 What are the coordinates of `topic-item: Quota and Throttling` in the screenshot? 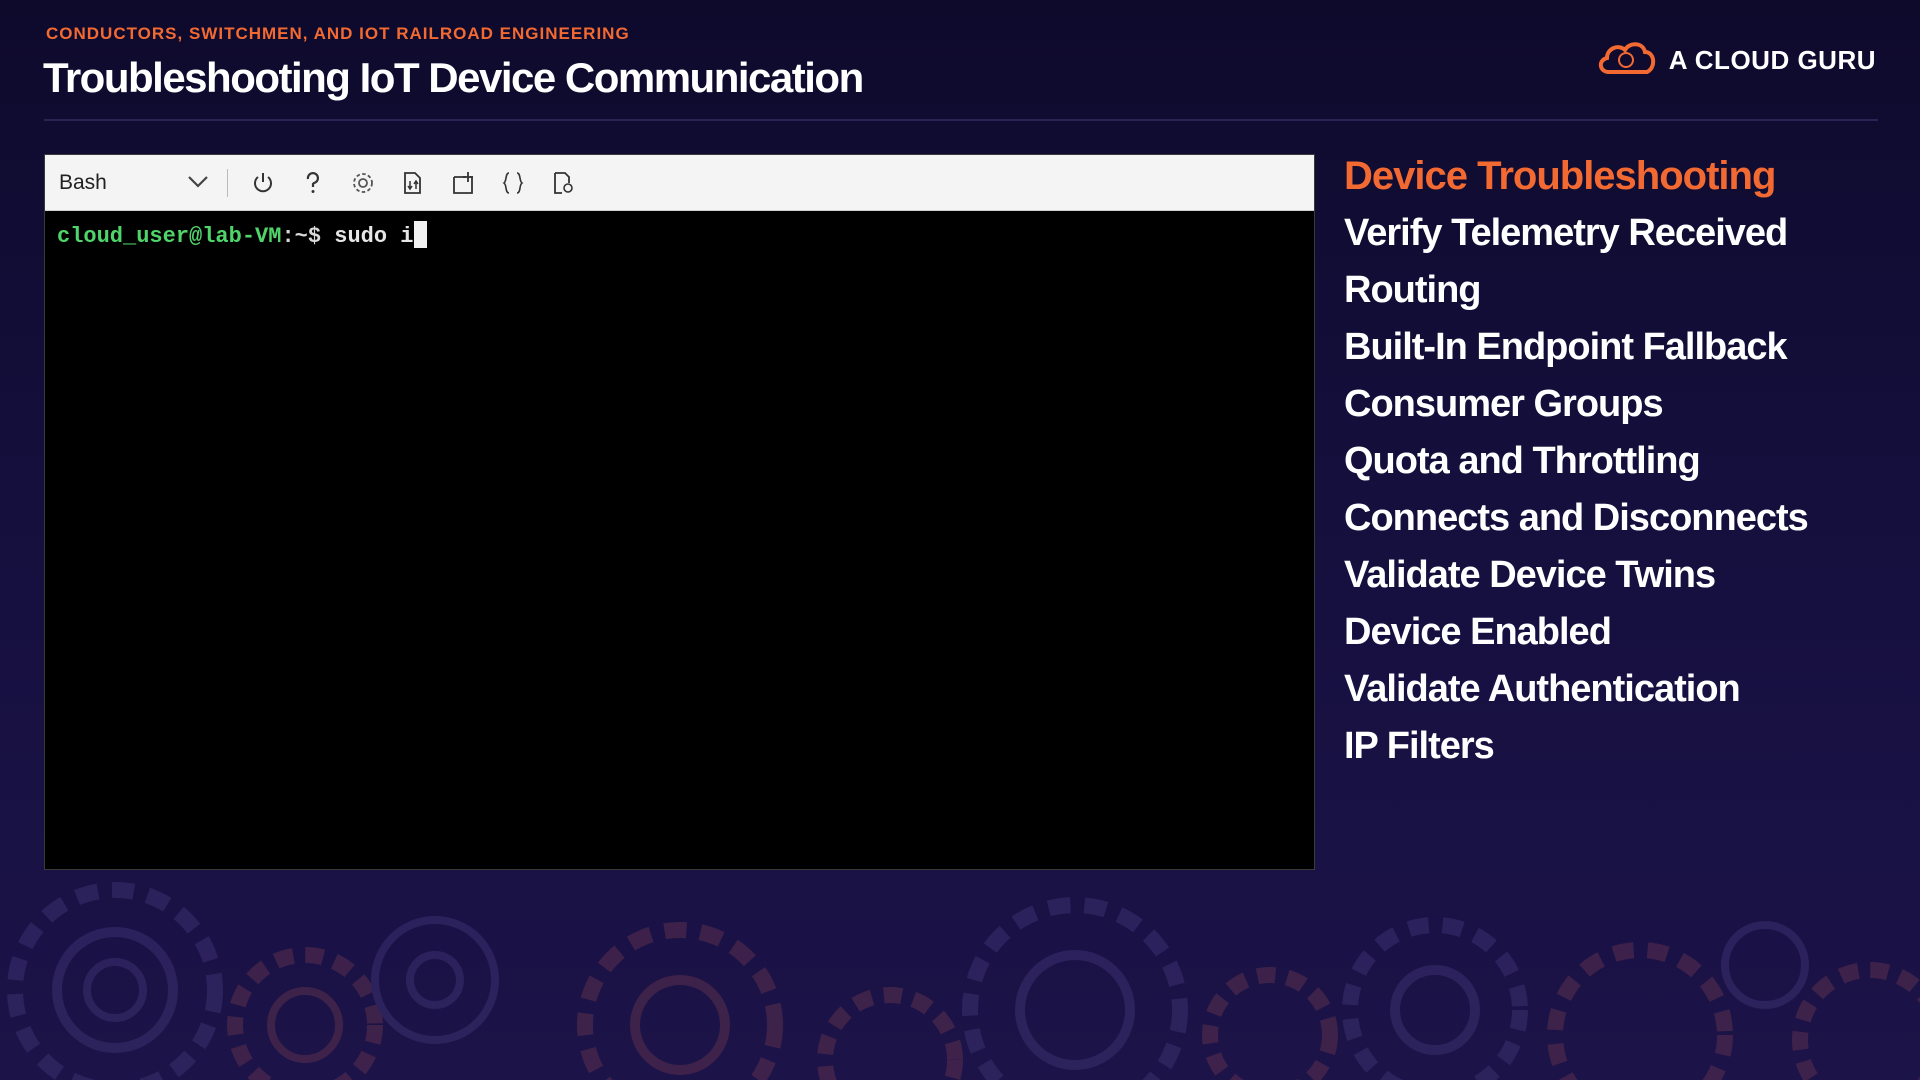 It's located at (1522, 461).